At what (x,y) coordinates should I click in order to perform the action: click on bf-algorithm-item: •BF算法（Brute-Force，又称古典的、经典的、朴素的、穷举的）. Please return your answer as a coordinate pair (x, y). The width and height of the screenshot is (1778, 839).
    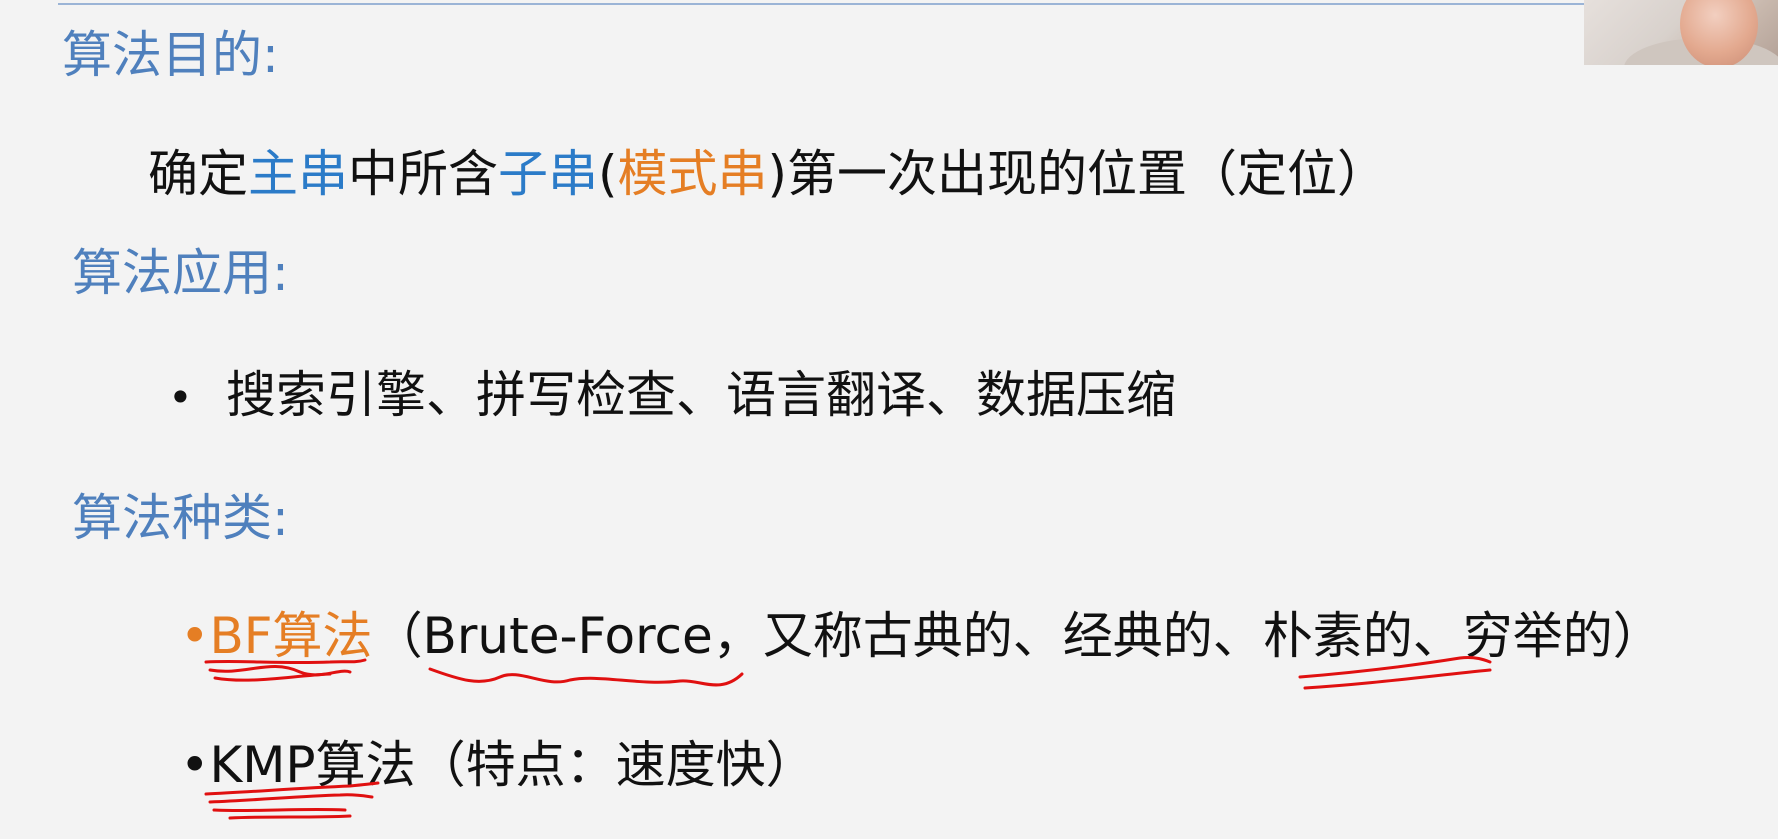
    Looking at the image, I should click on (921, 636).